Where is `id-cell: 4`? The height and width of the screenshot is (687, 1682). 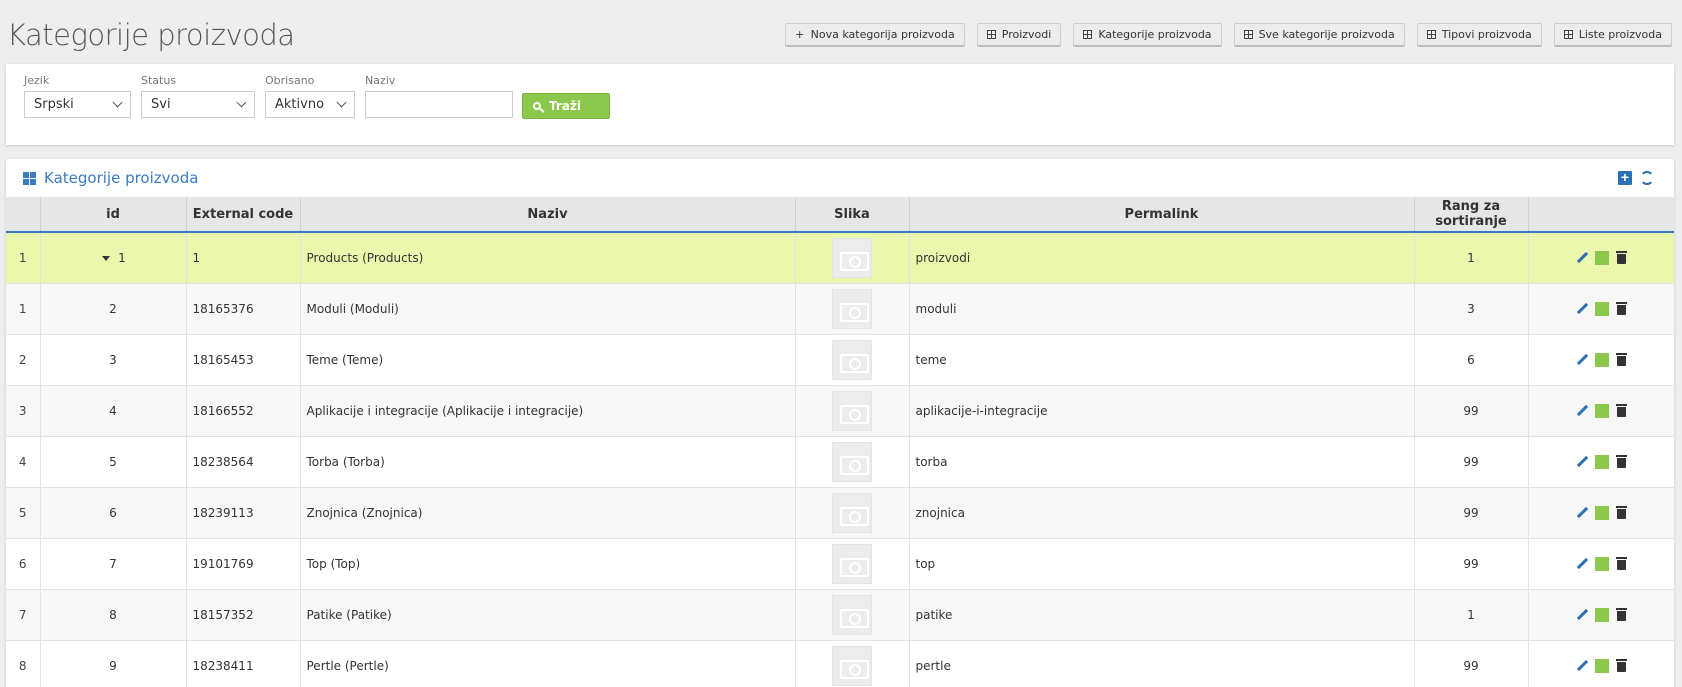
id-cell: 4 is located at coordinates (113, 411).